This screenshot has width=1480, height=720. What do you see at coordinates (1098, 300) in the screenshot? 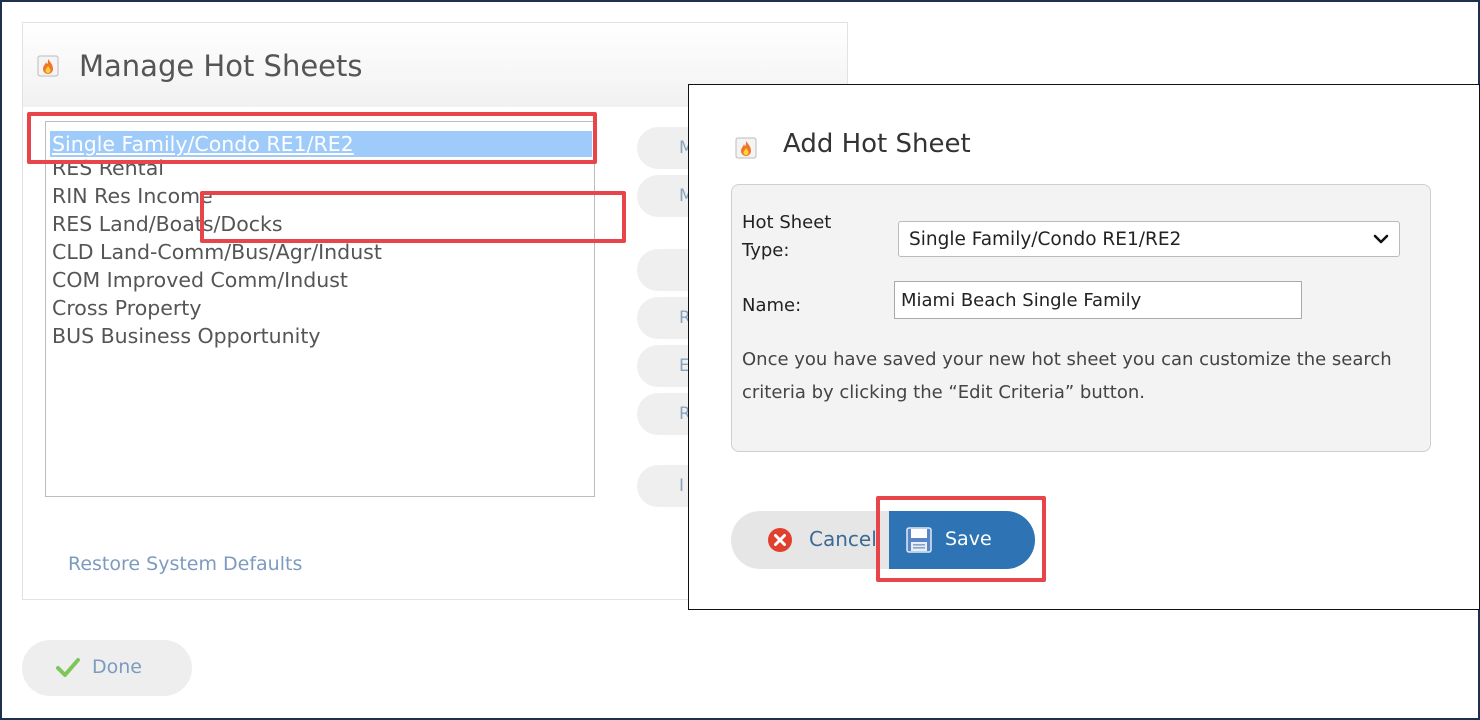
I see `name-input` at bounding box center [1098, 300].